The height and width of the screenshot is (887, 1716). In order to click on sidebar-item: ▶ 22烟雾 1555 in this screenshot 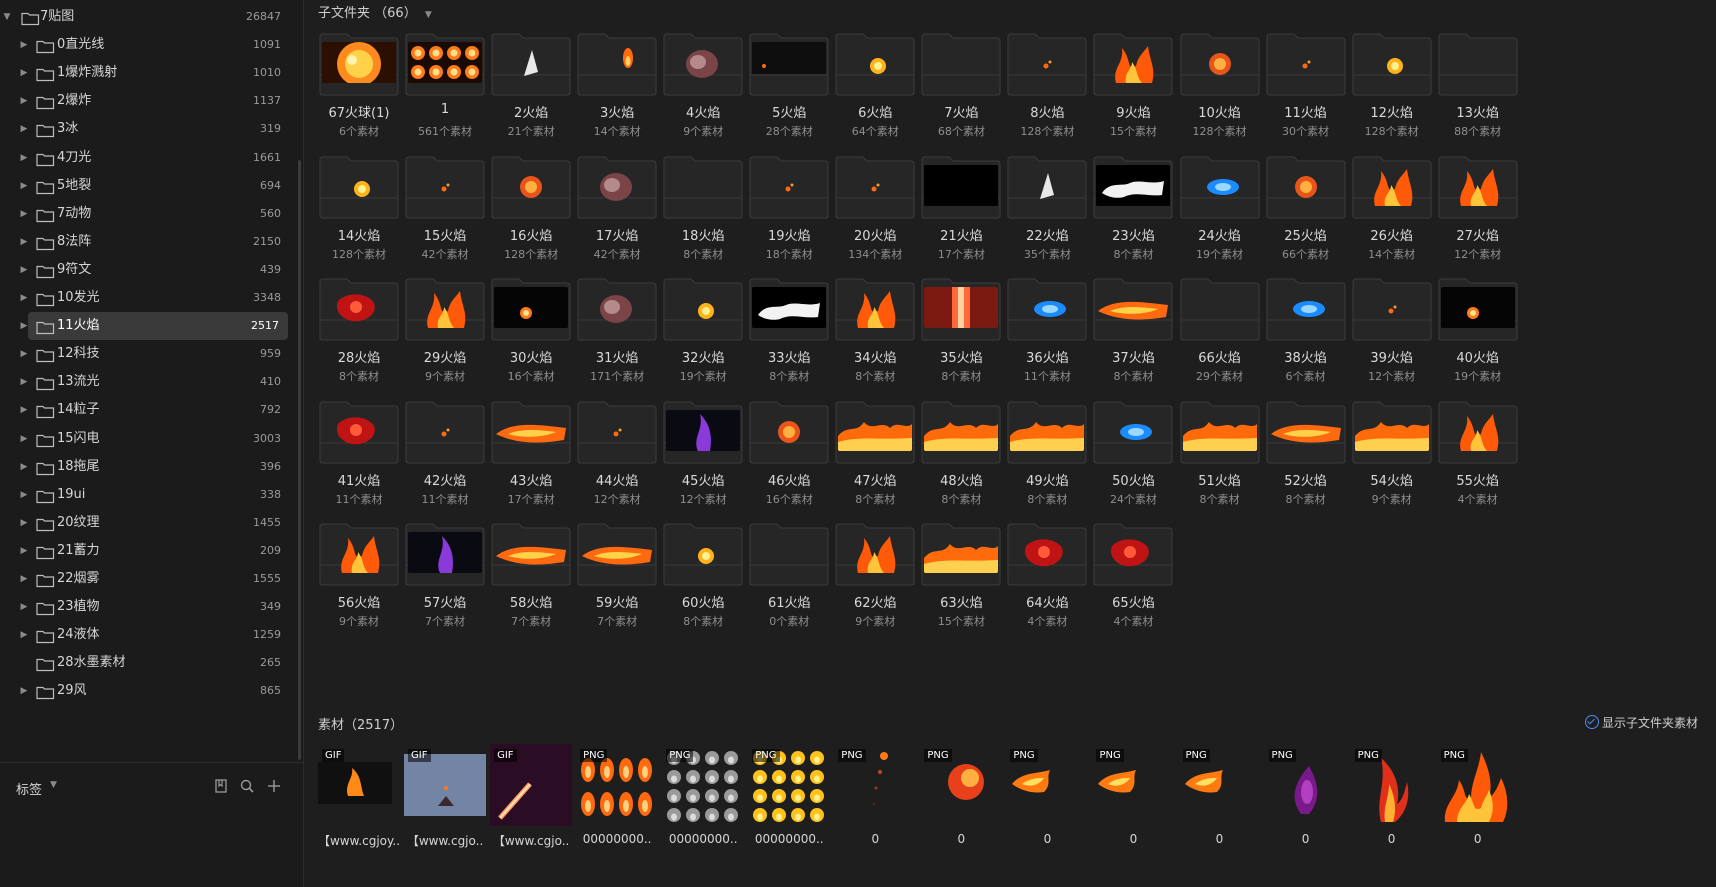, I will do `click(145, 579)`.